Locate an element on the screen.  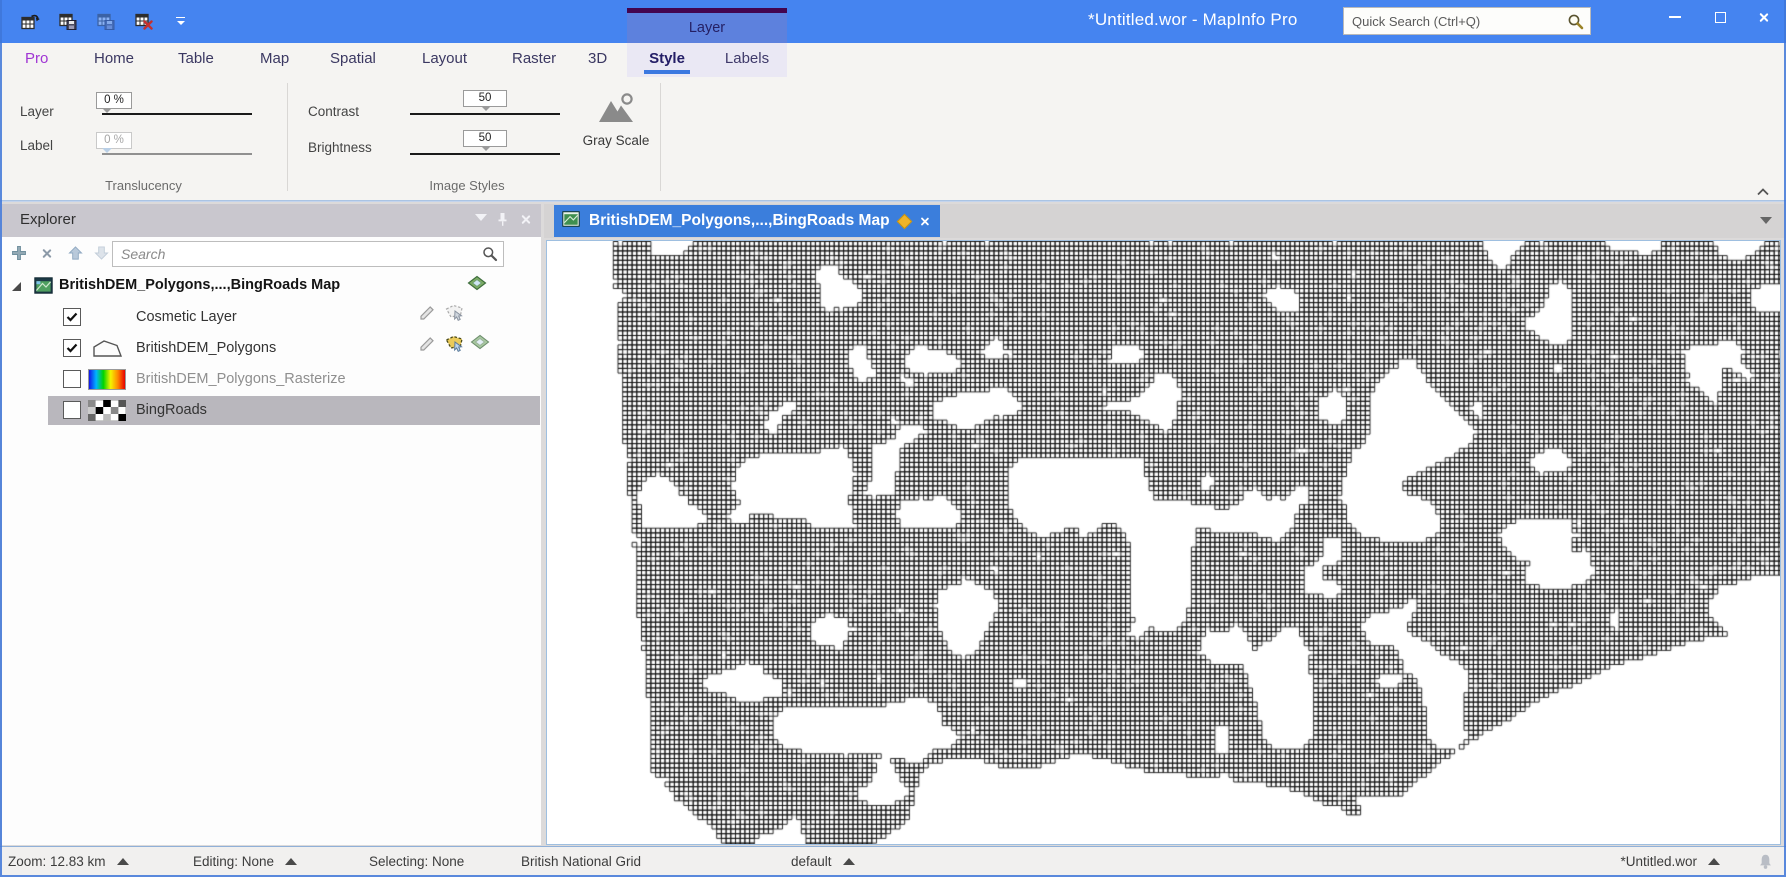
status-selecting: Selecting: None is located at coordinates (416, 861).